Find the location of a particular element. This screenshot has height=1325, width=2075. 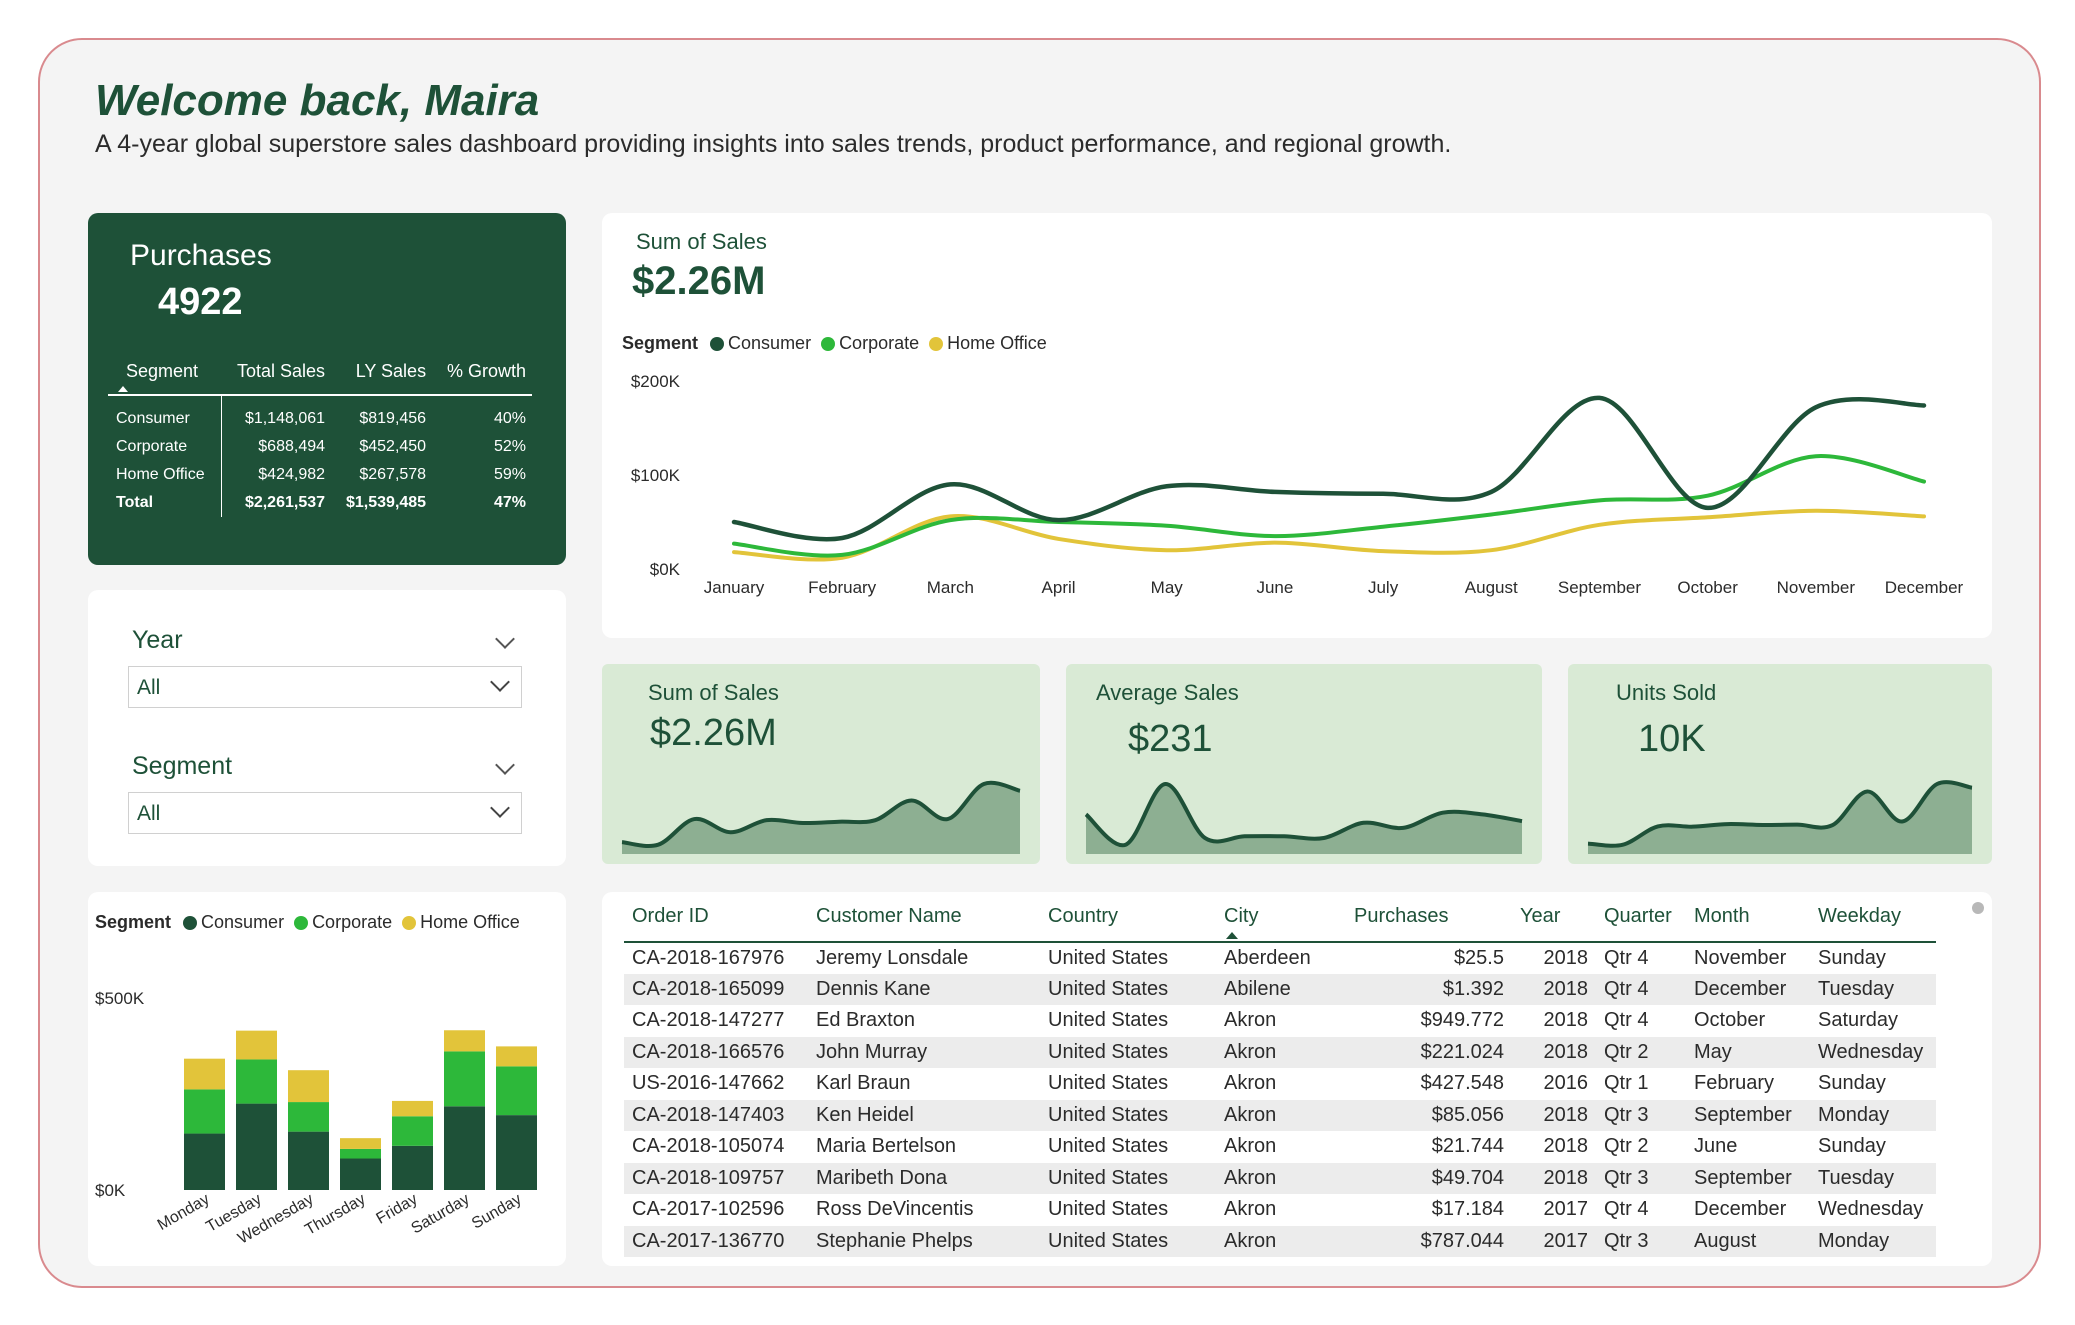

quarter-cell: Qtr 2 is located at coordinates (1641, 1147).